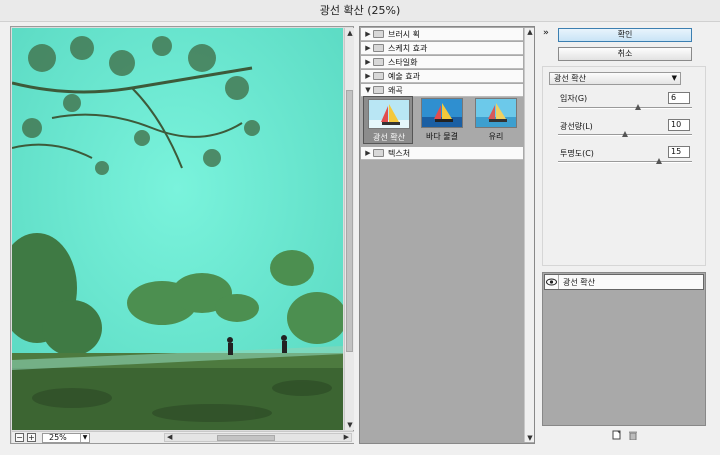  Describe the element at coordinates (404, 76) in the screenshot. I see `category-label: 예술 효과` at that location.